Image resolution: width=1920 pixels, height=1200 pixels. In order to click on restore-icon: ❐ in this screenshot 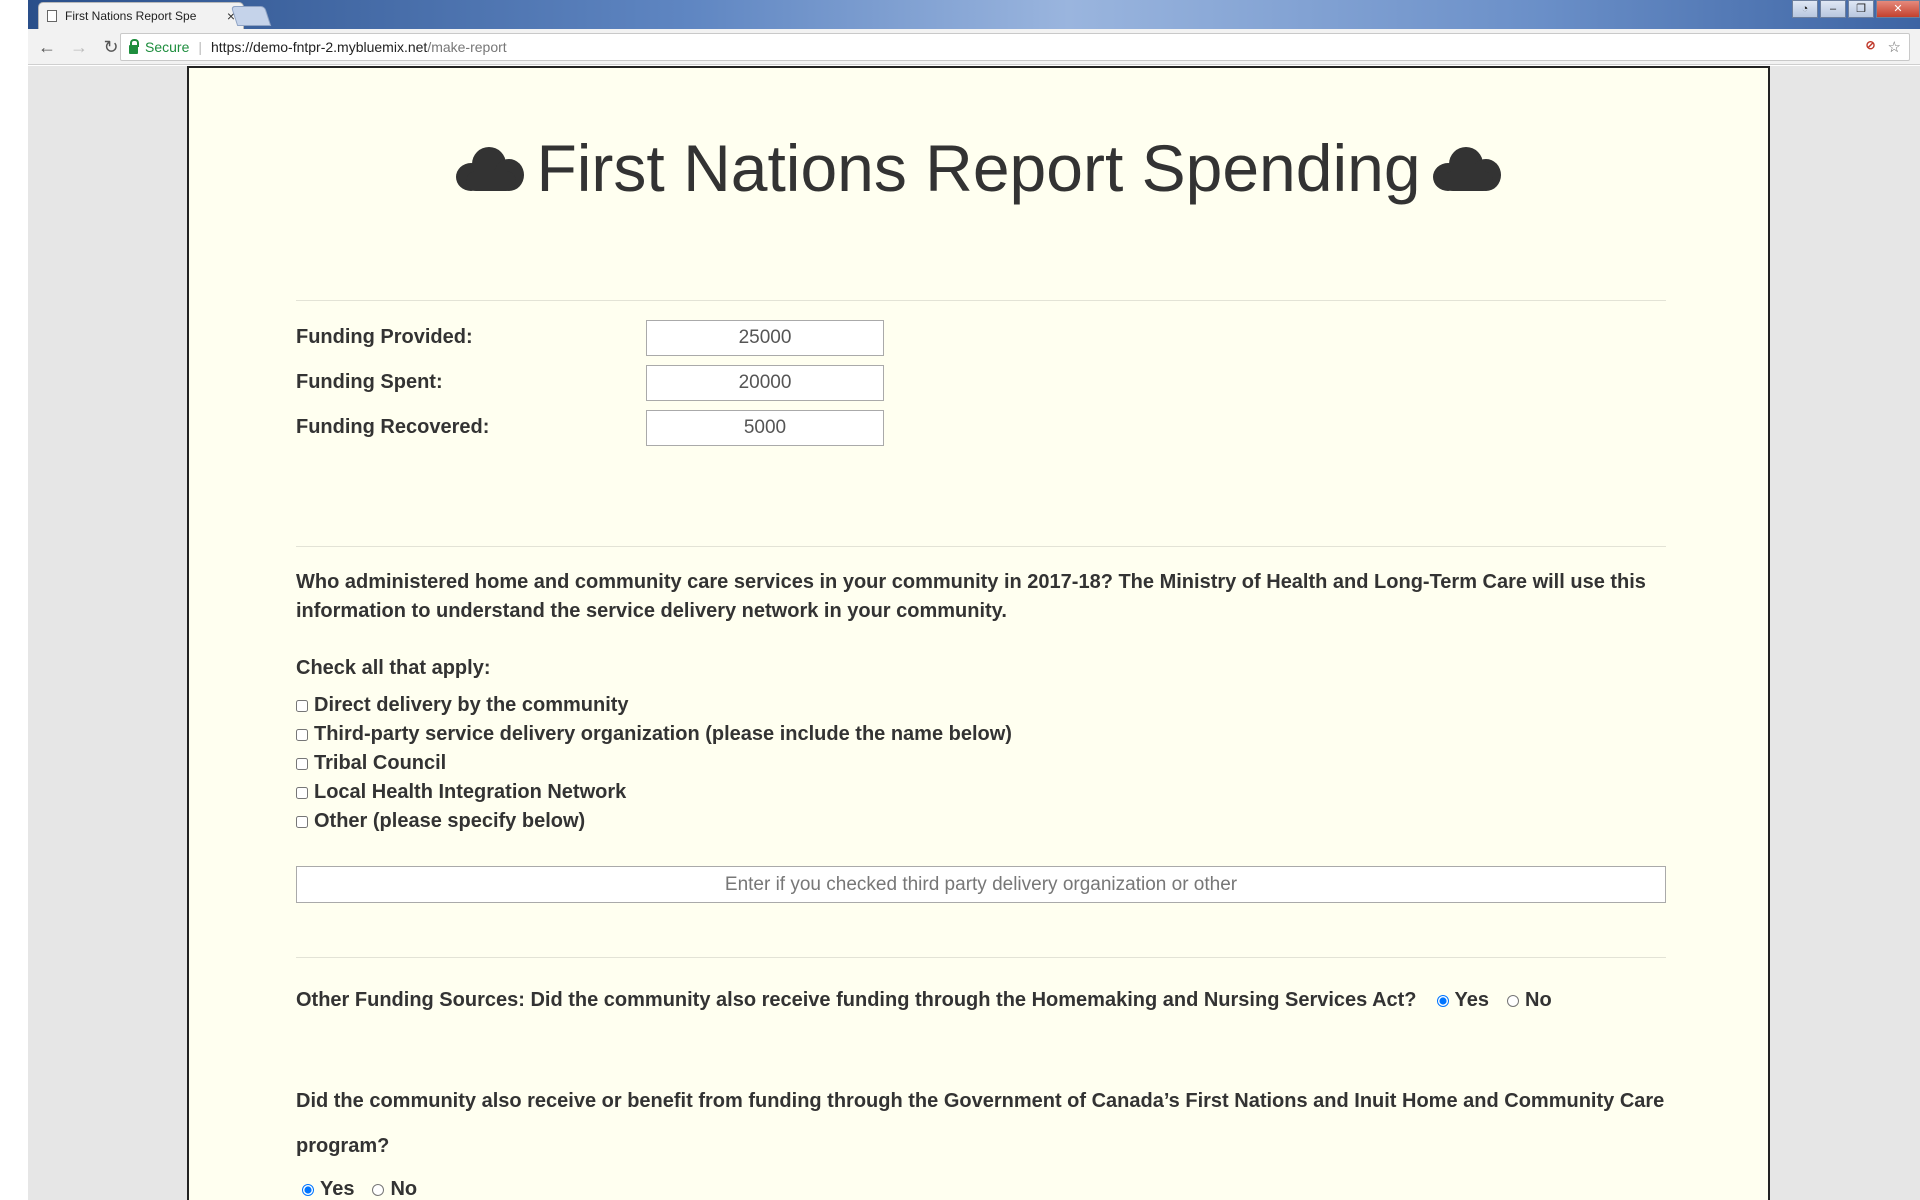, I will do `click(1861, 9)`.